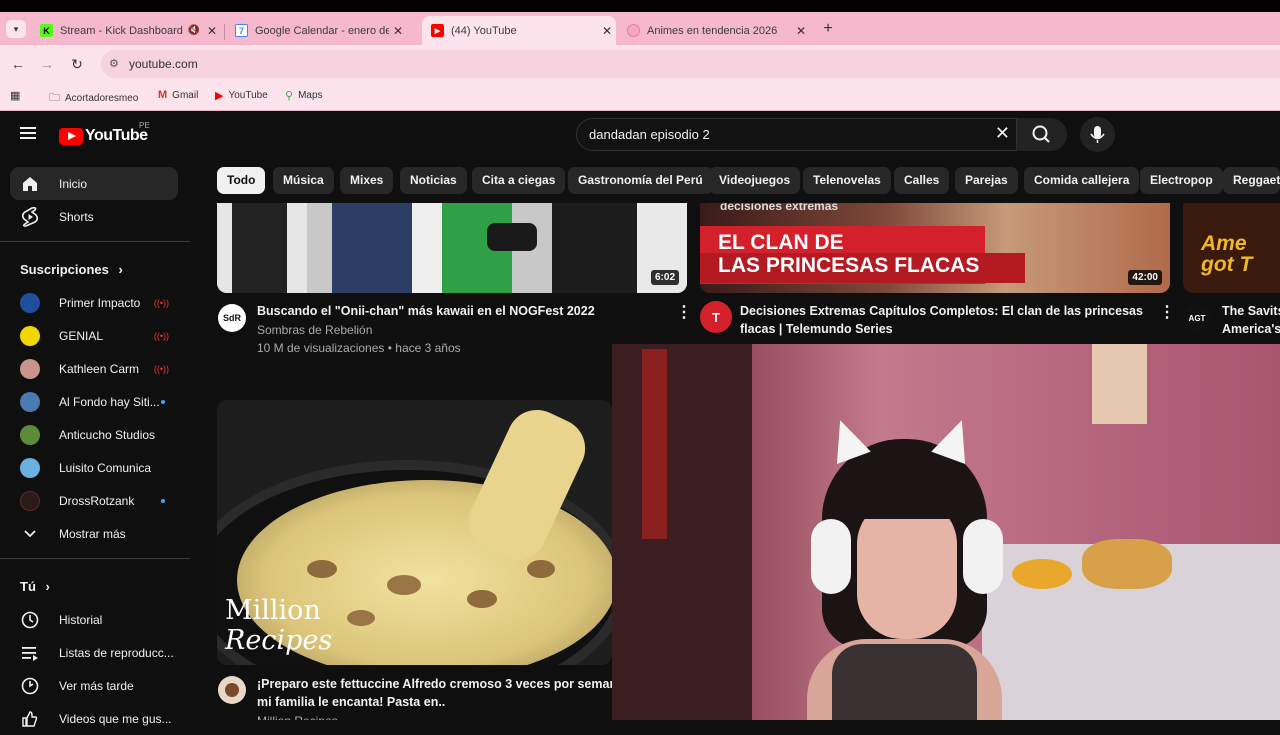 The image size is (1280, 735). I want to click on chip-calles: Calles, so click(922, 180).